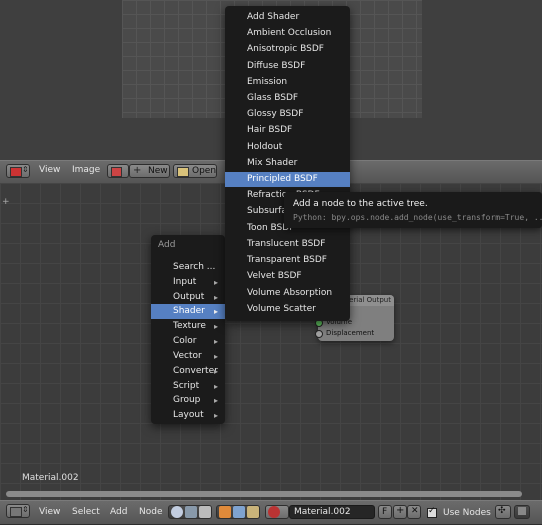 The width and height of the screenshot is (542, 525). Describe the element at coordinates (177, 512) in the screenshot. I see `object-shader-icon` at that location.